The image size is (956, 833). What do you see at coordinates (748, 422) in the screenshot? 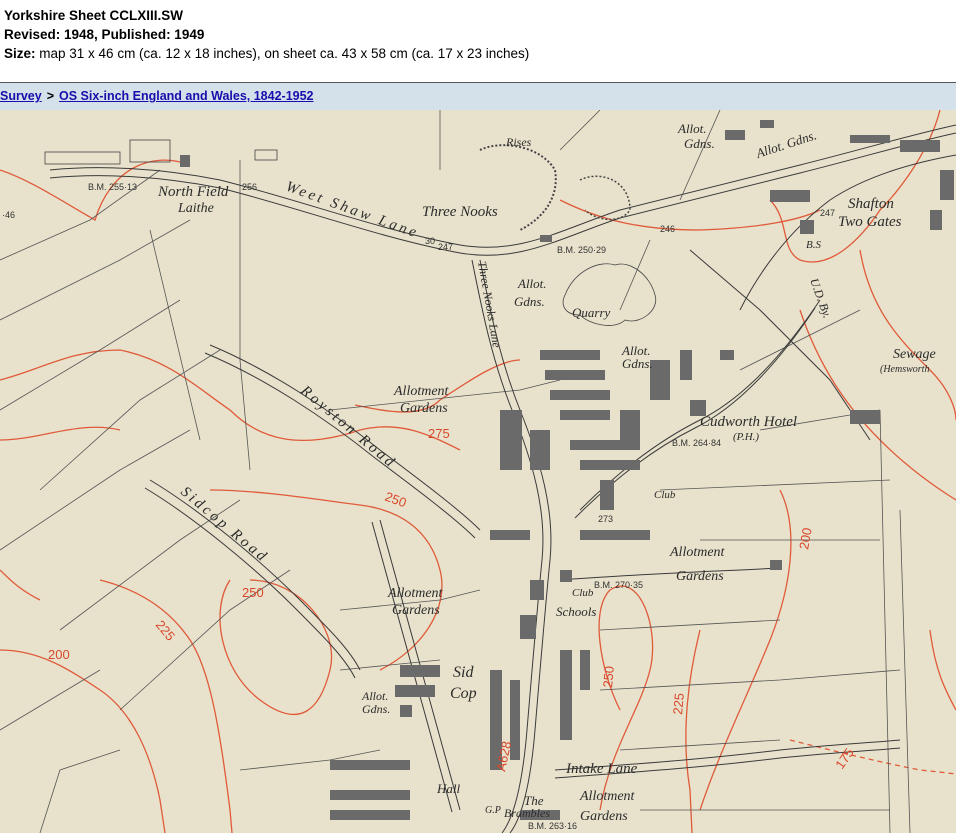
I see `label-cudworth-hotel: Cudworth Hotel` at bounding box center [748, 422].